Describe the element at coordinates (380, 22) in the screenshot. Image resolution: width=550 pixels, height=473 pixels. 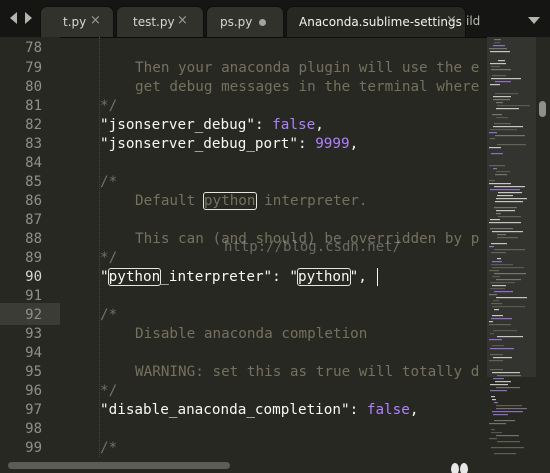
I see `tab-label: Anaconda.sublime-settings` at that location.